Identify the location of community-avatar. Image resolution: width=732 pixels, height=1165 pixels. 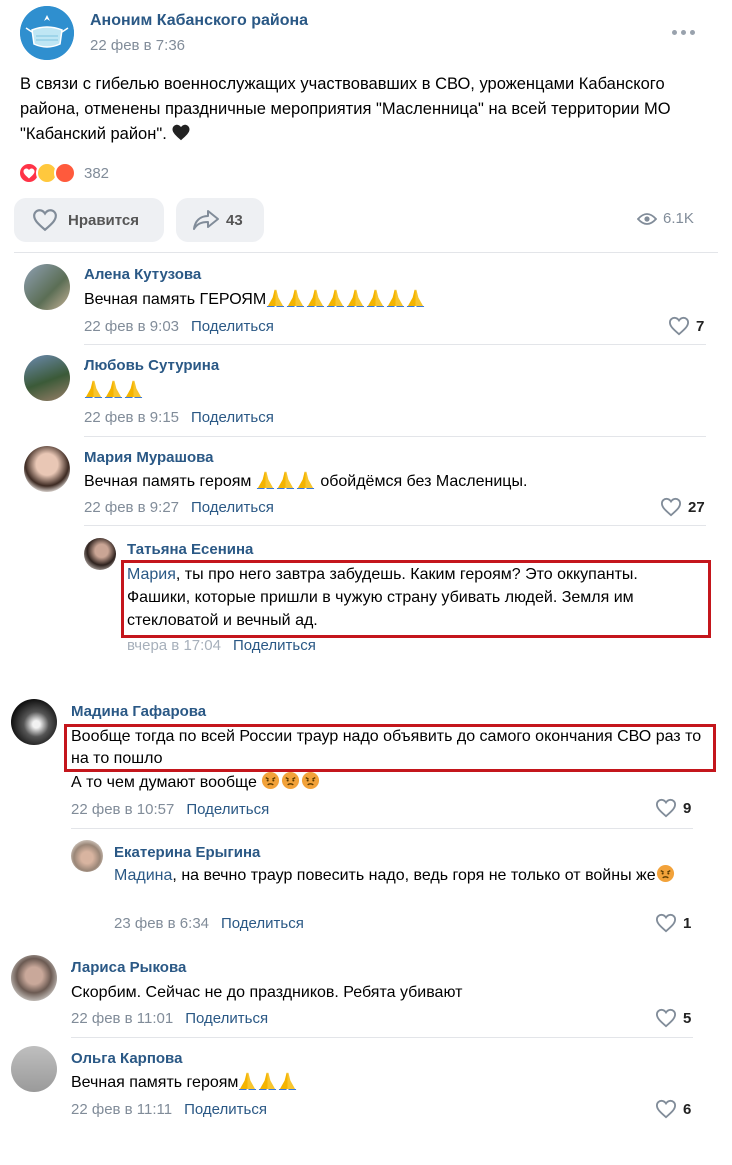
(47, 33).